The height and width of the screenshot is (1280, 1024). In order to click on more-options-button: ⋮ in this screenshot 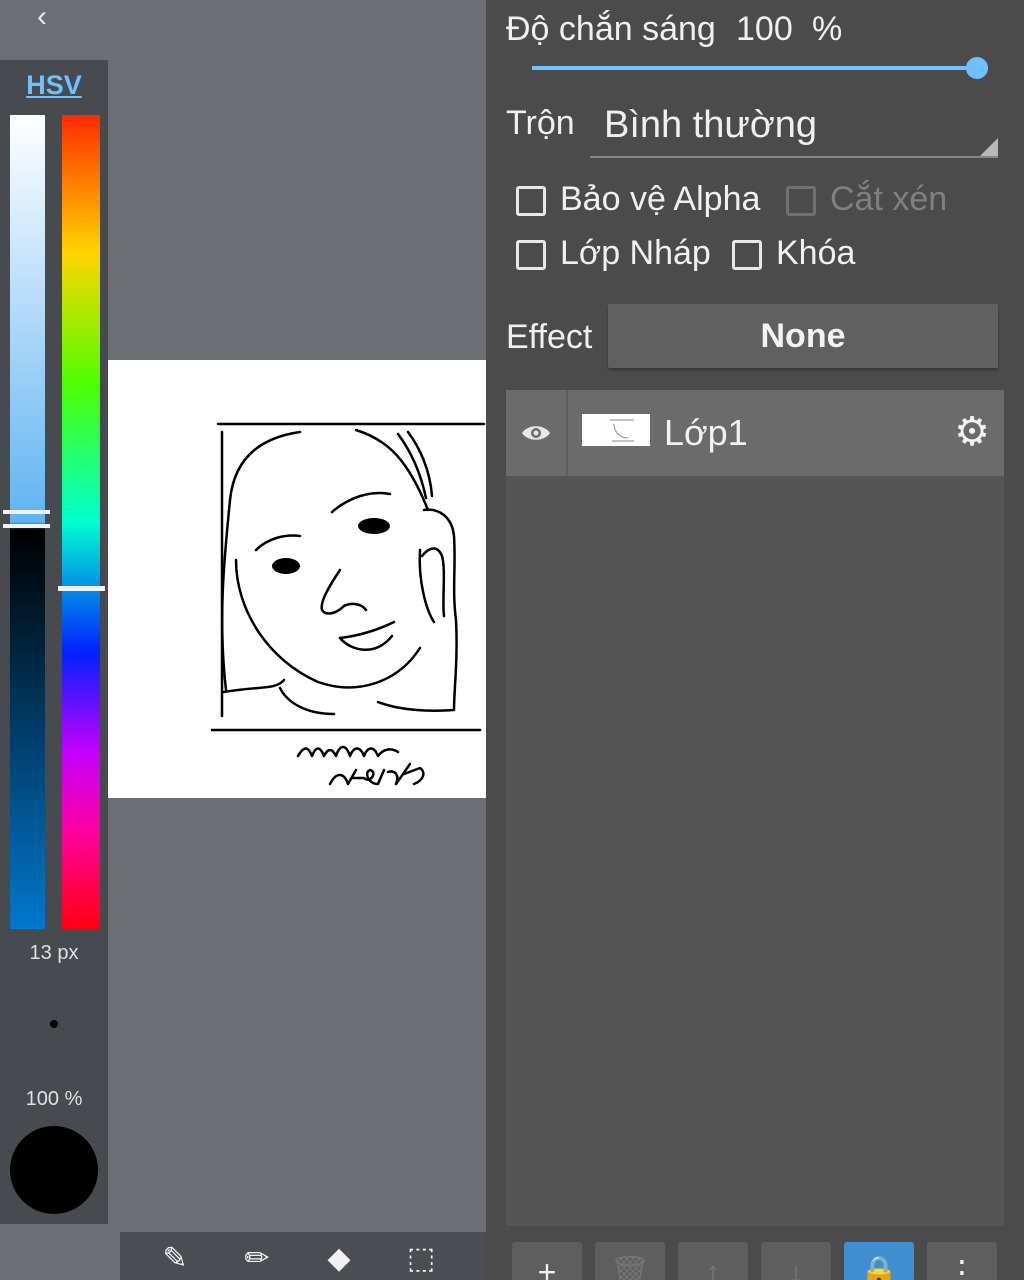, I will do `click(962, 1261)`.